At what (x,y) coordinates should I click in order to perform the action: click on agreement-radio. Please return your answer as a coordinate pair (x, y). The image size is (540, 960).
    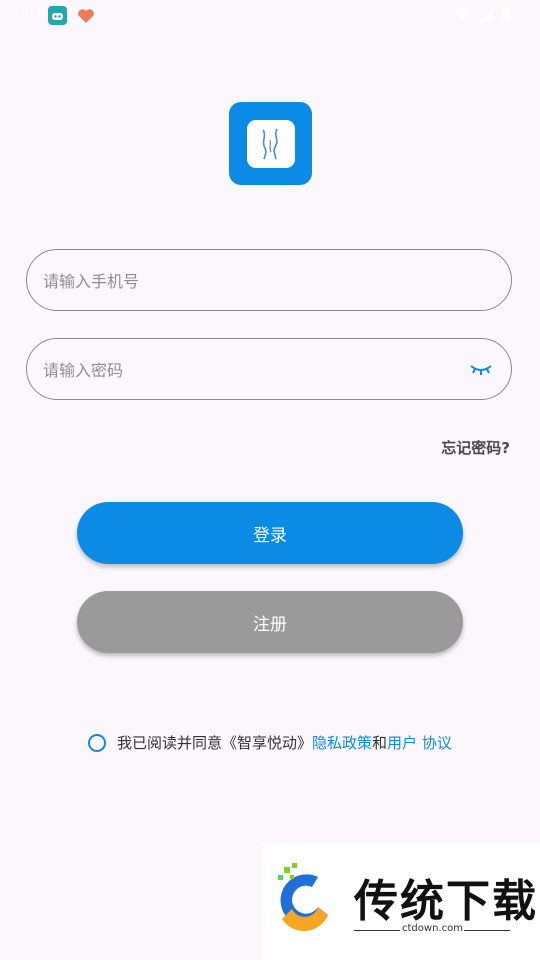
    Looking at the image, I should click on (97, 742).